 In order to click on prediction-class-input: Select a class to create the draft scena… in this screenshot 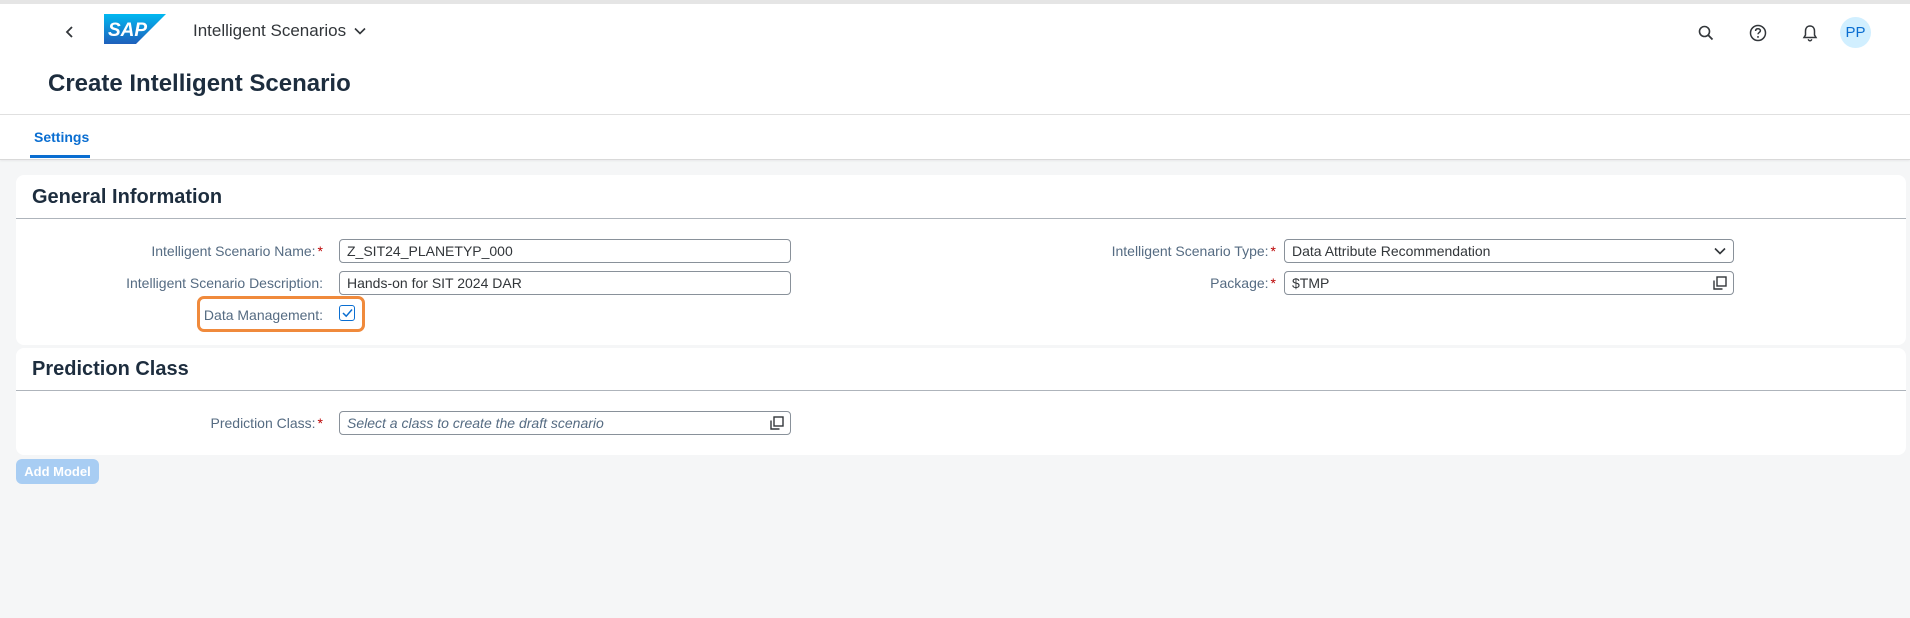, I will do `click(565, 423)`.